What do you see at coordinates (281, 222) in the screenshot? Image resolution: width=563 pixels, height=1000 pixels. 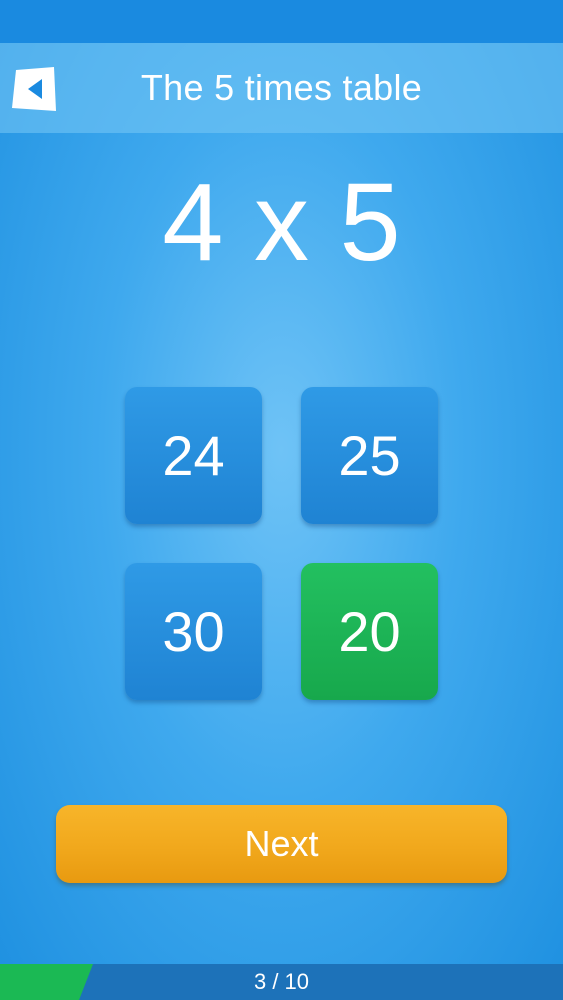 I see `question-text: 4 x 5` at bounding box center [281, 222].